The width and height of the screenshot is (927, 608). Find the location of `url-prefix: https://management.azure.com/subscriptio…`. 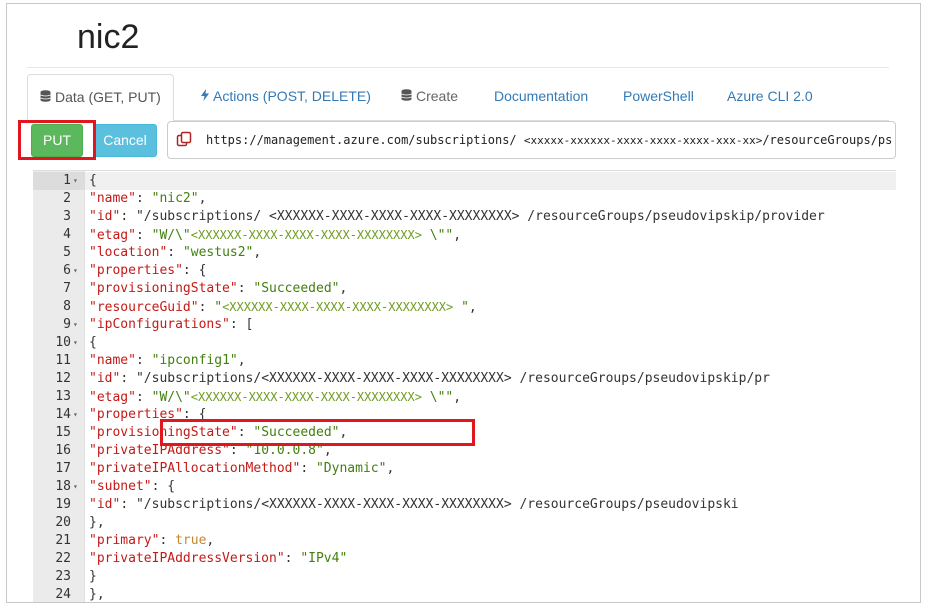

url-prefix: https://management.azure.com/subscriptio… is located at coordinates (361, 140).